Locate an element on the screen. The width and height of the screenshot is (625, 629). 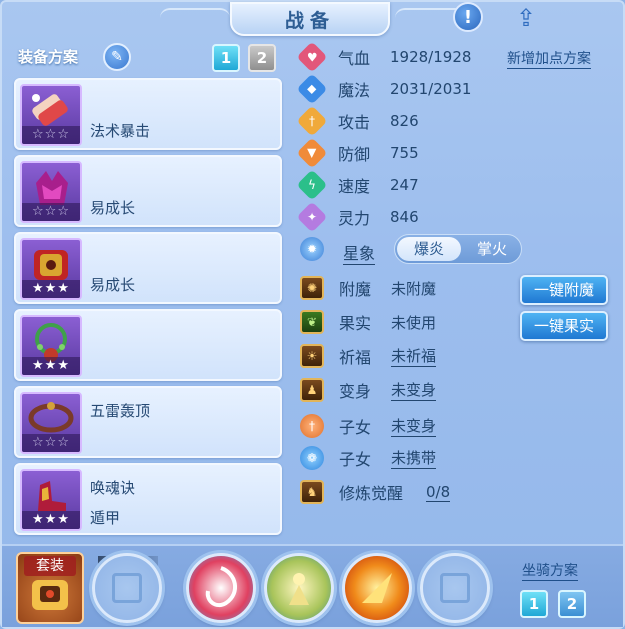
child-transform-row: † 子女 未变身 is located at coordinates (368, 426).